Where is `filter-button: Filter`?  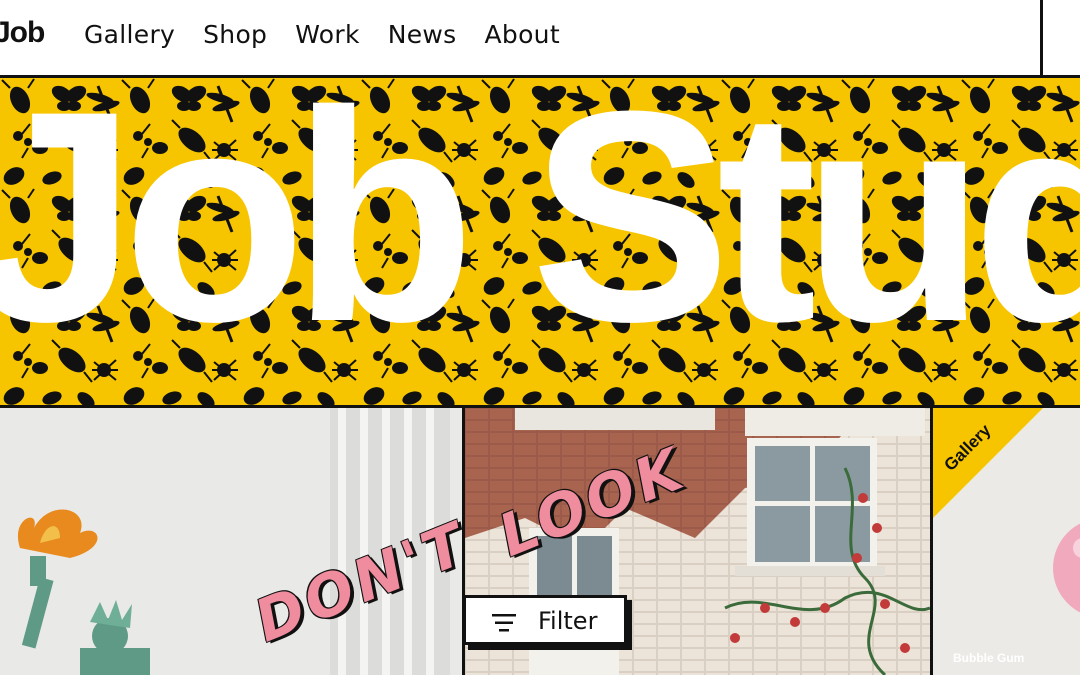 filter-button: Filter is located at coordinates (545, 620).